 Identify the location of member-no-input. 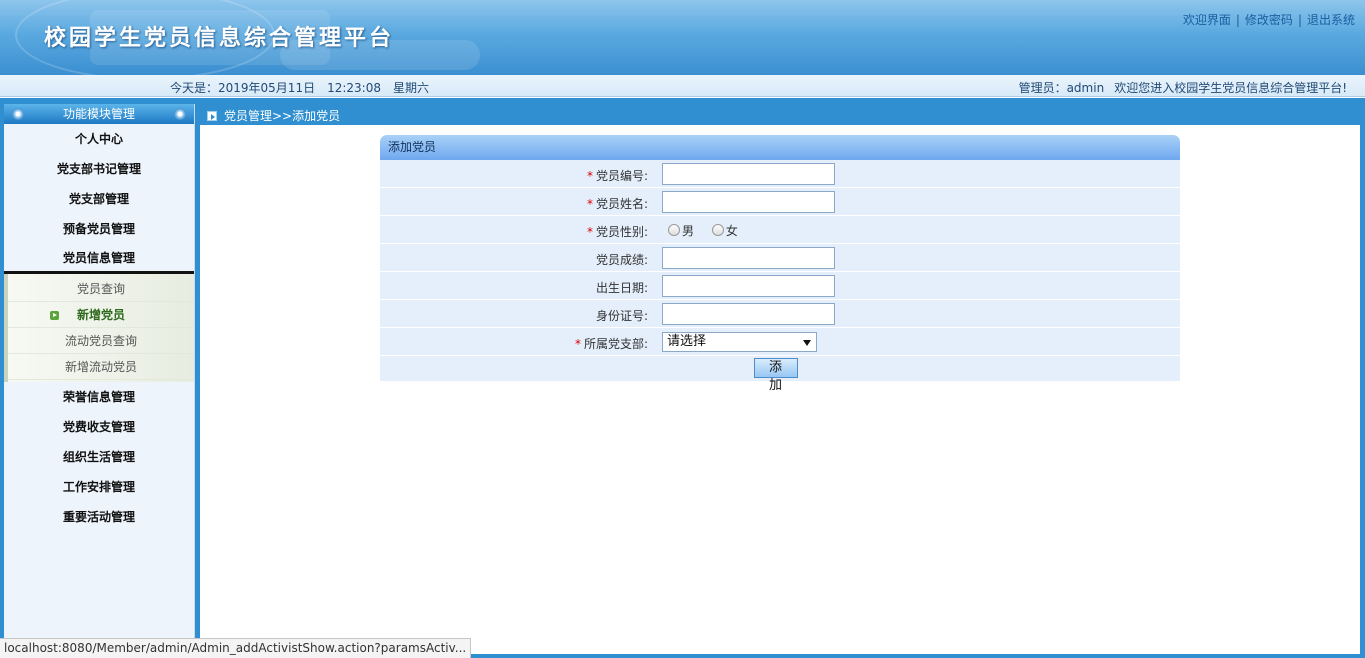
(748, 174).